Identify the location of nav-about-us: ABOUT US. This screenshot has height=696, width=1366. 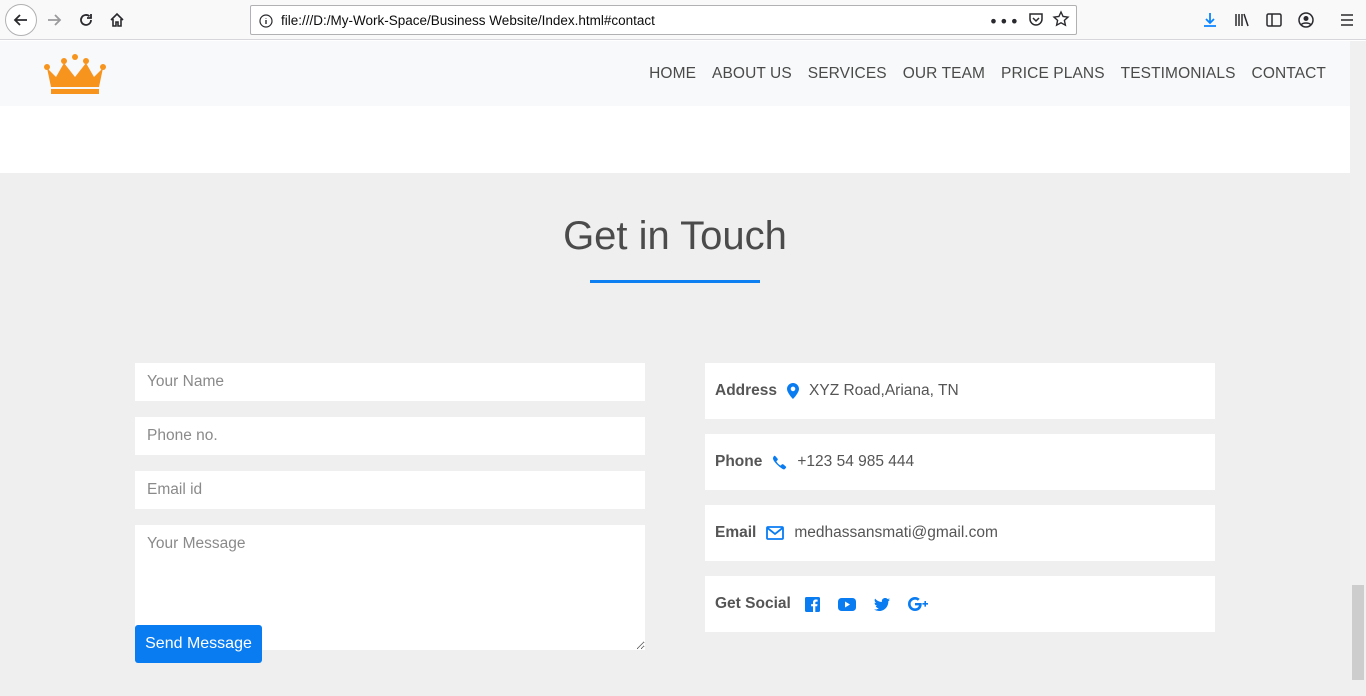
(752, 74).